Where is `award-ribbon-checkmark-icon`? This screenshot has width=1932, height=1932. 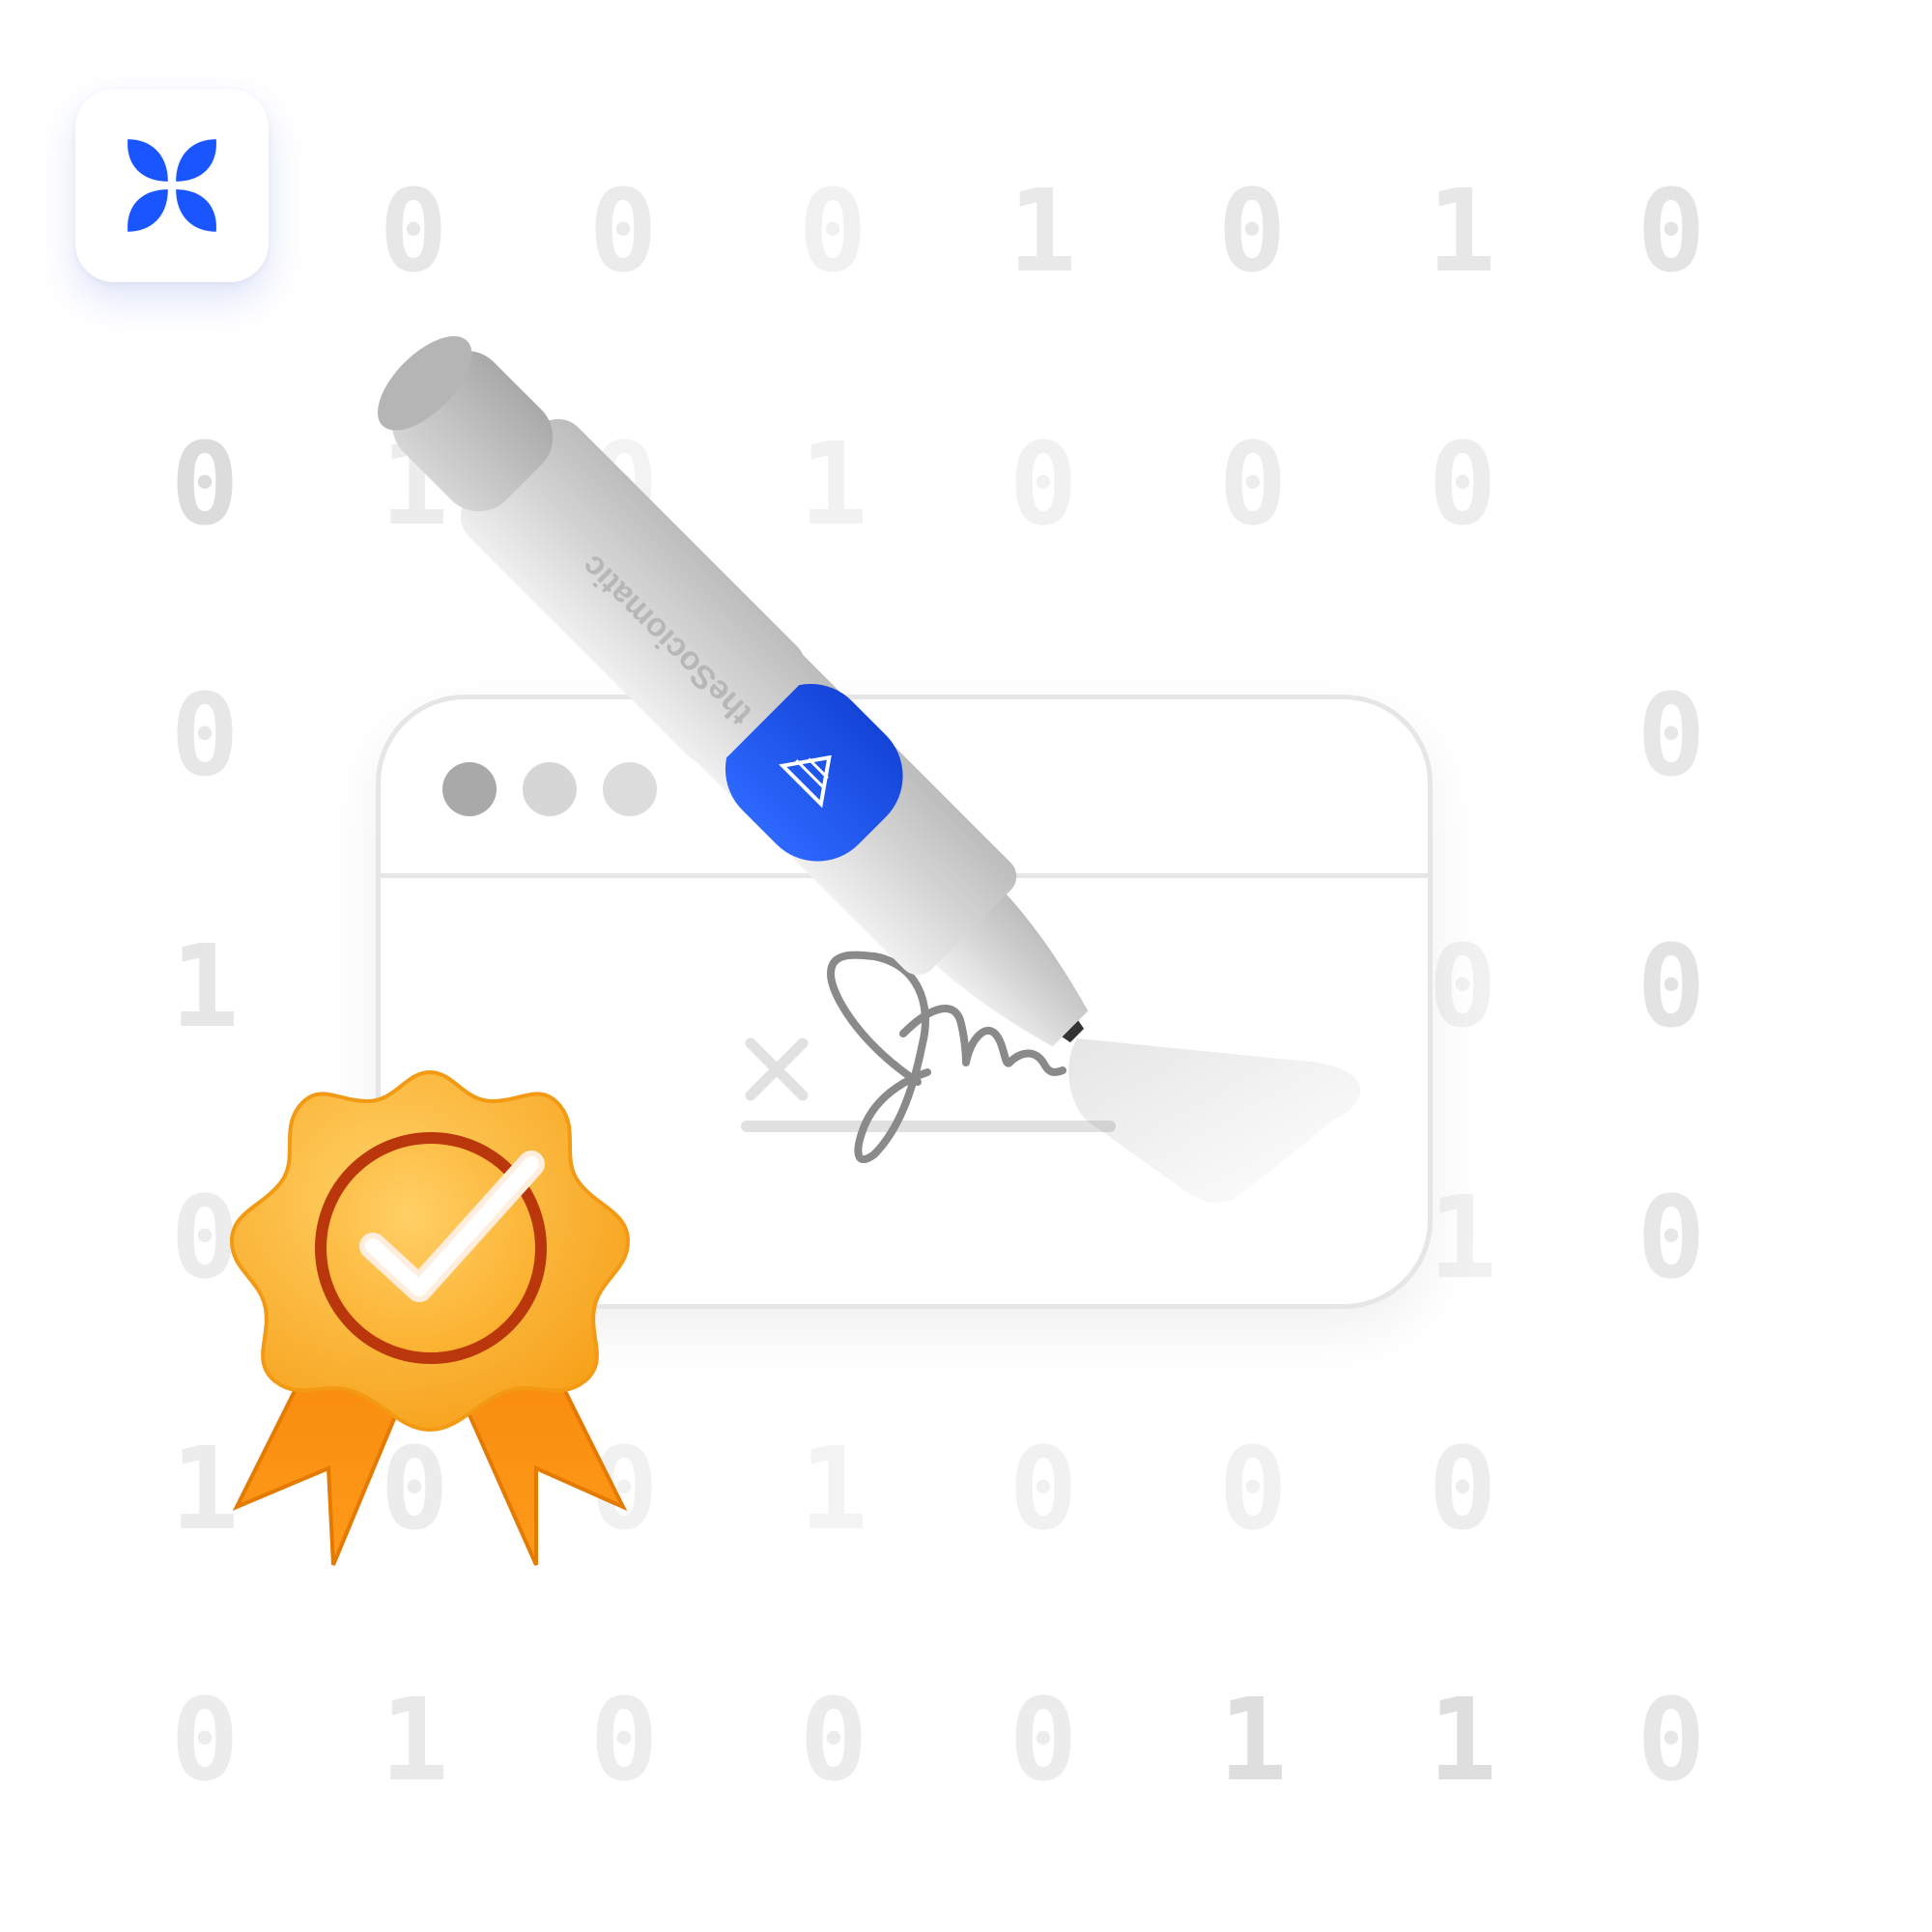
award-ribbon-checkmark-icon is located at coordinates (430, 1317).